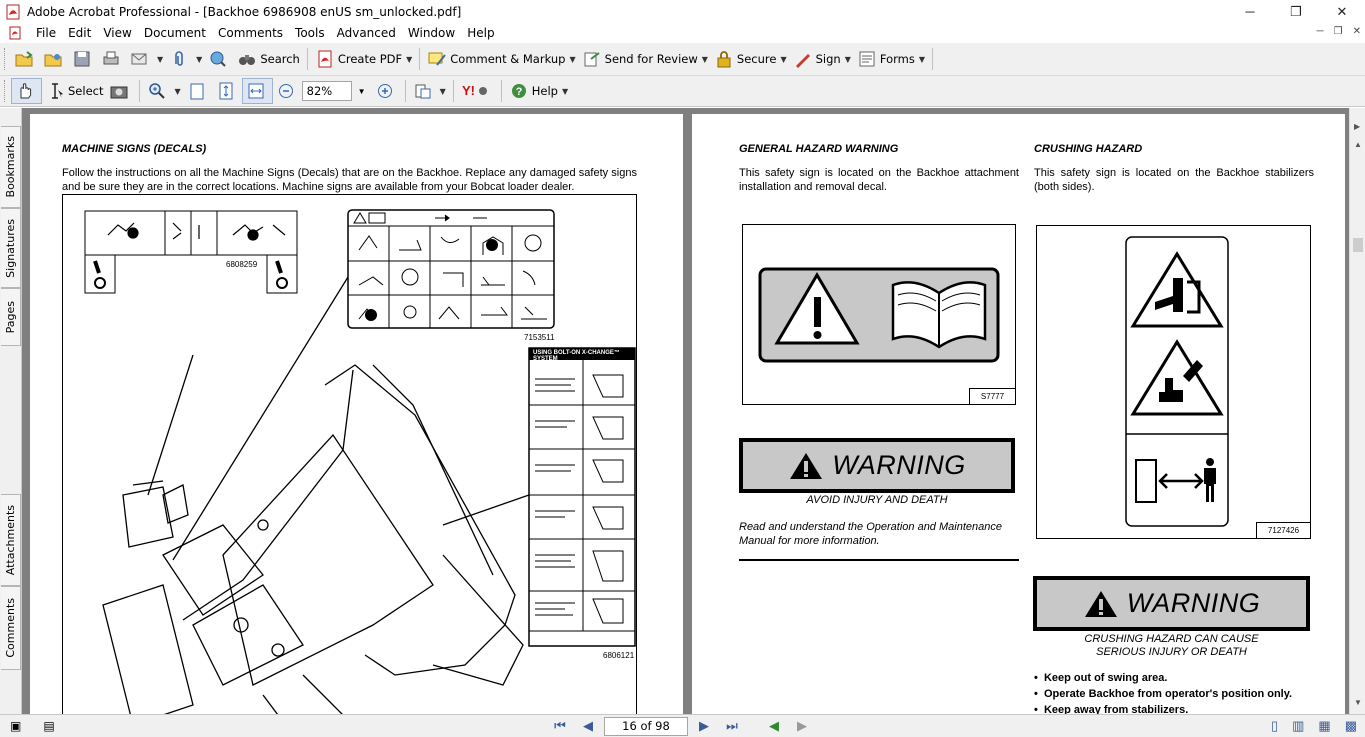  What do you see at coordinates (1193, 603) in the screenshot?
I see `warning-word: WARNING` at bounding box center [1193, 603].